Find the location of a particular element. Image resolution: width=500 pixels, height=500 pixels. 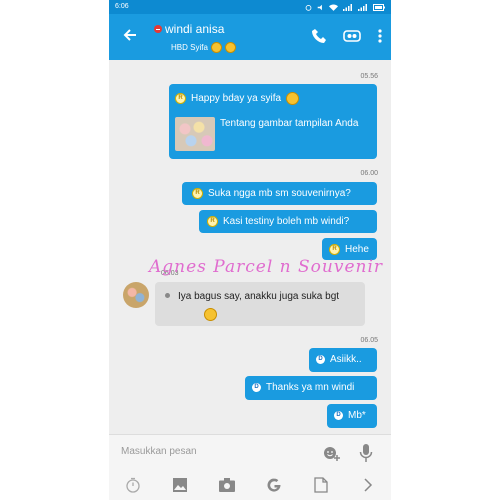

chevron-right-icon is located at coordinates (368, 485).